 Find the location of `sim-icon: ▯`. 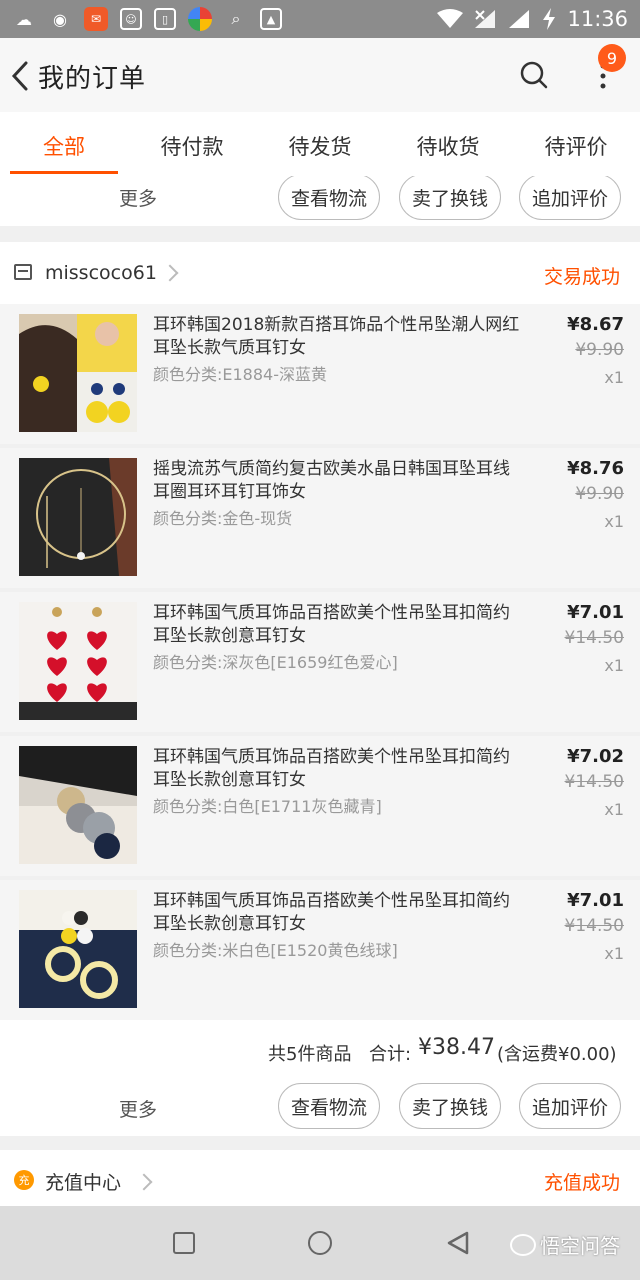

sim-icon: ▯ is located at coordinates (165, 19).